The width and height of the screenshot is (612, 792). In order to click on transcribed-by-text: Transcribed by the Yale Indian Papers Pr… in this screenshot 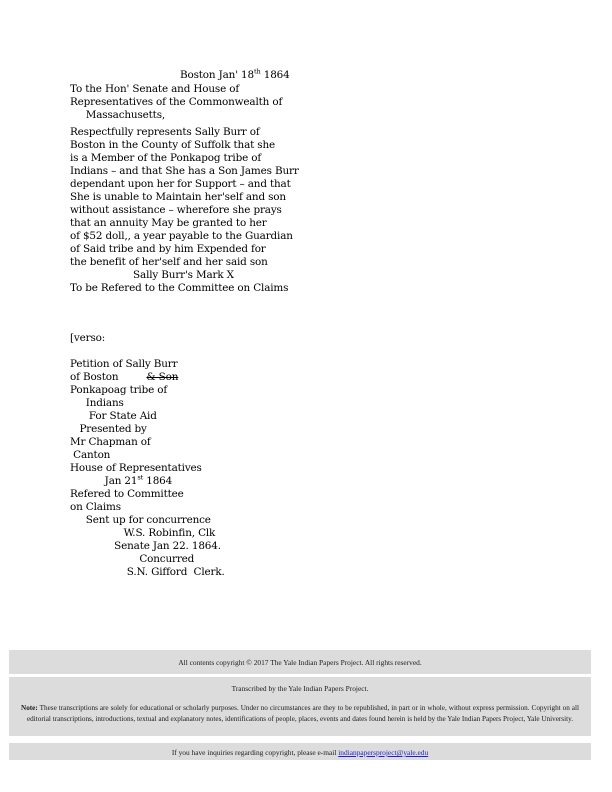, I will do `click(300, 688)`.